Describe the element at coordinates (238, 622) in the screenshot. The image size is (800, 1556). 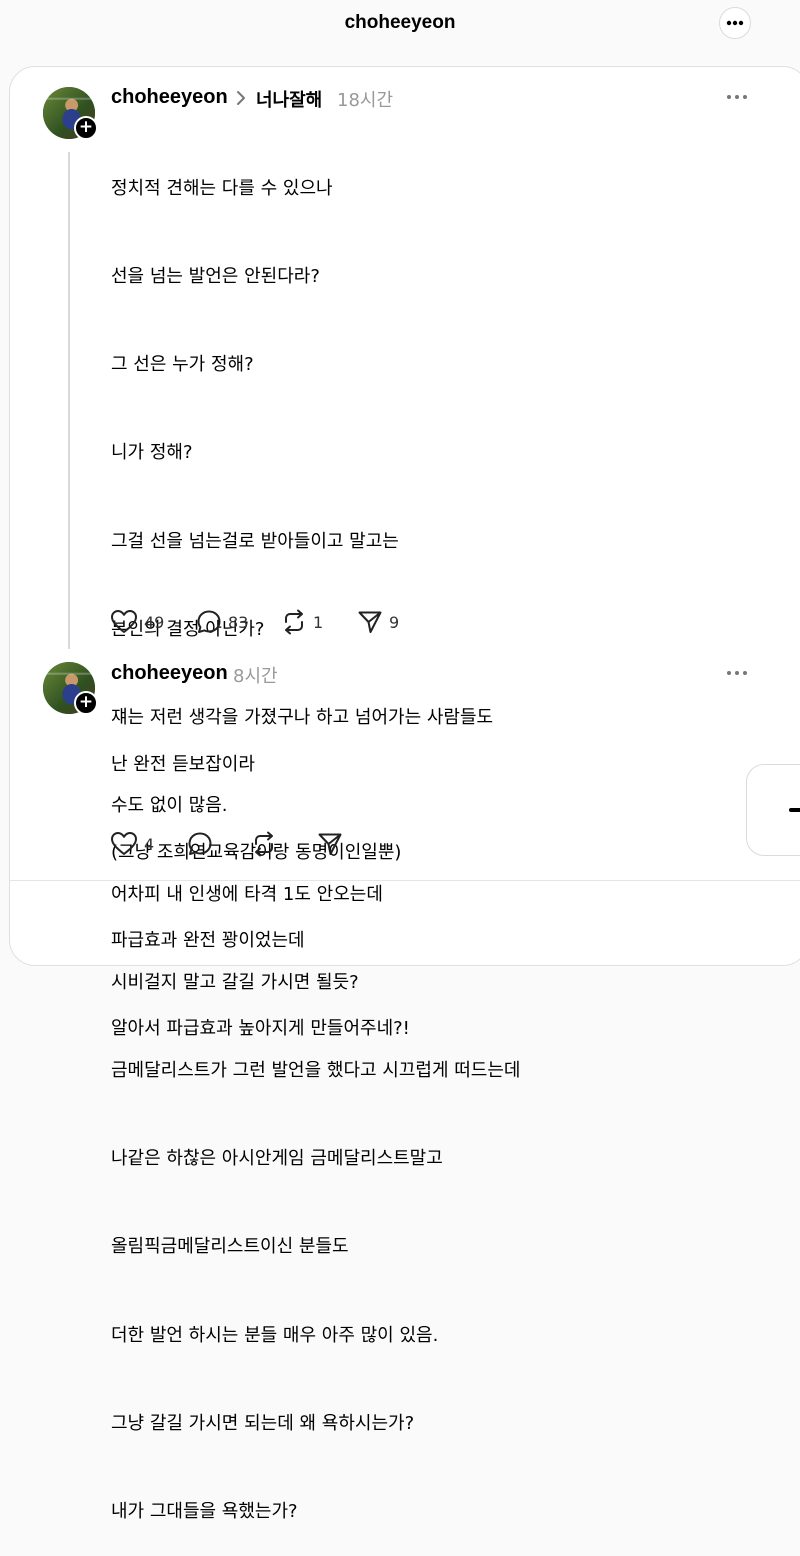
I see `comment-count: 83` at that location.